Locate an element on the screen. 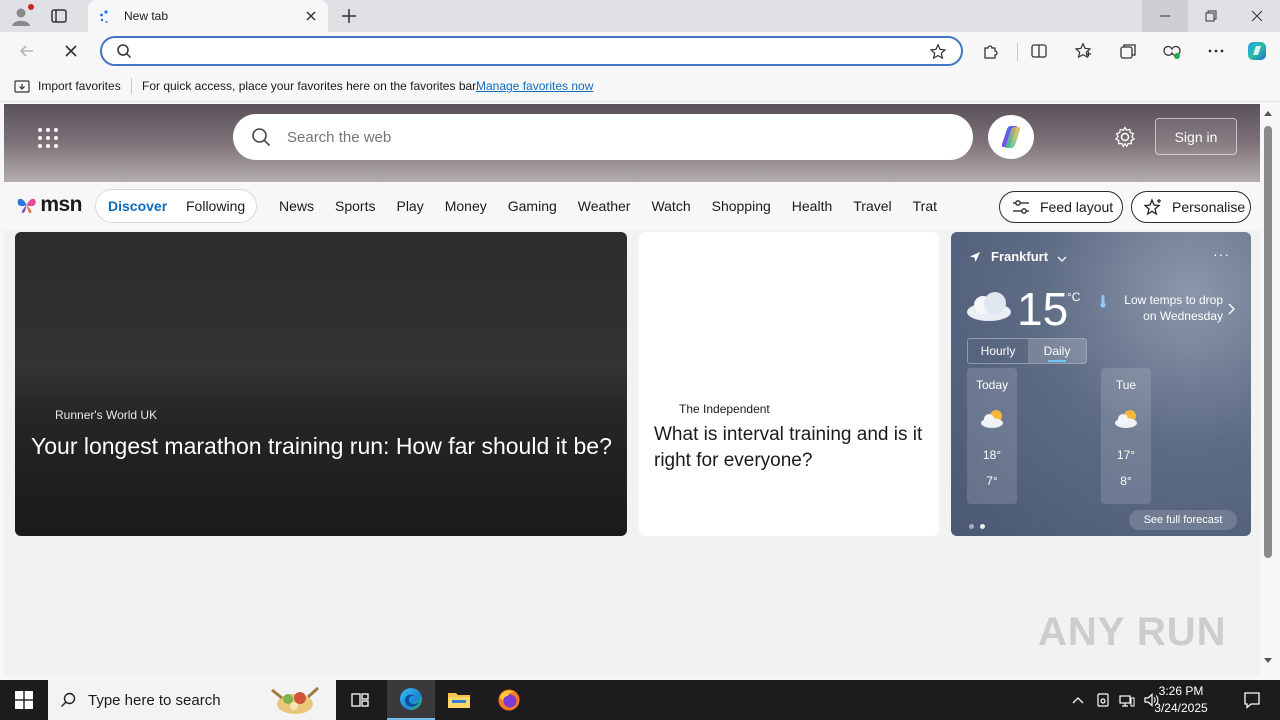  device-icon is located at coordinates (1103, 700).